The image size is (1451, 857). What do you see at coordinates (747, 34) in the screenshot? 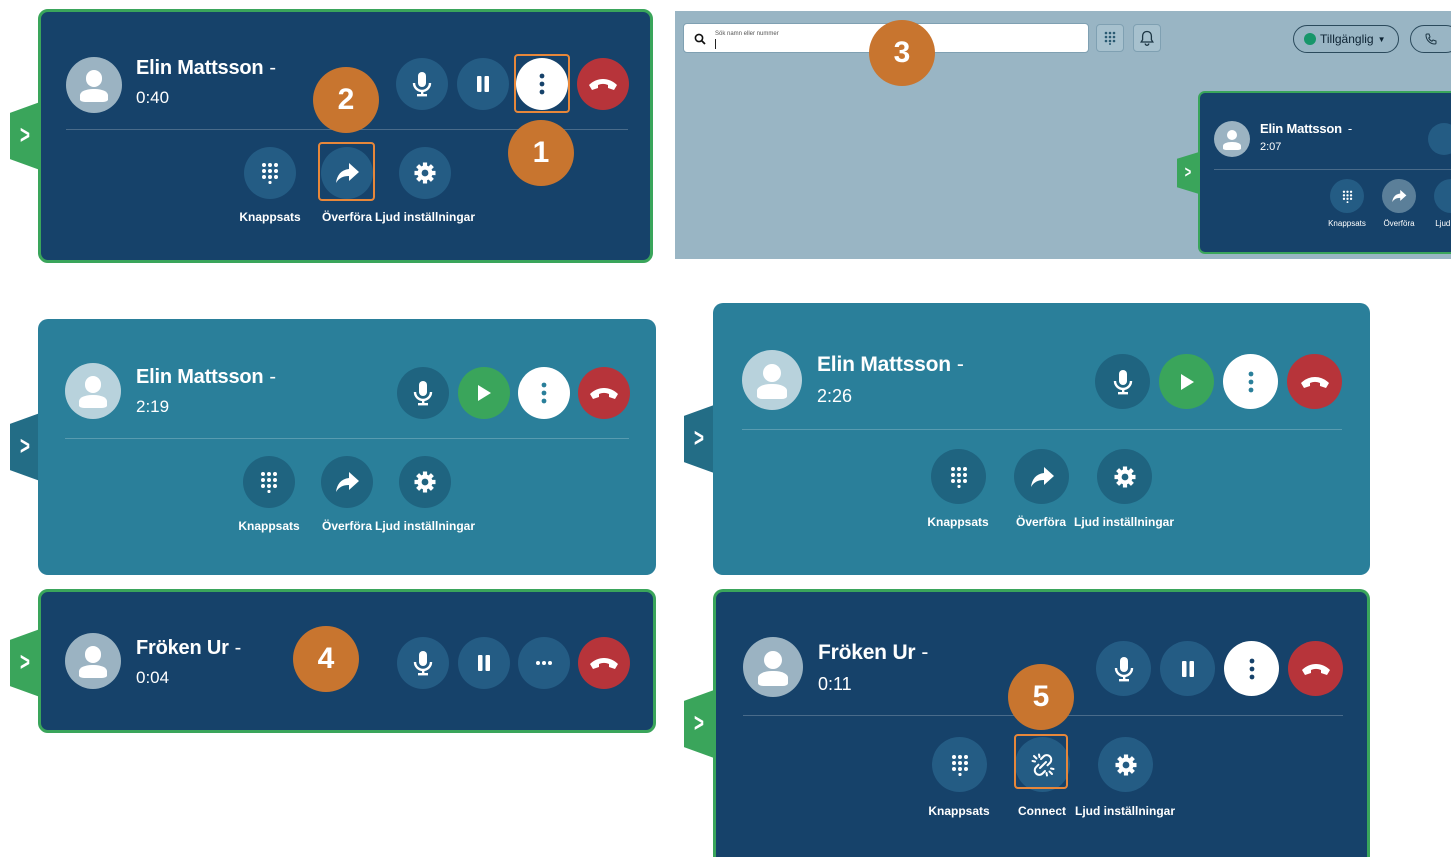
I see `search-placeholder: Sök namn eller nummer` at bounding box center [747, 34].